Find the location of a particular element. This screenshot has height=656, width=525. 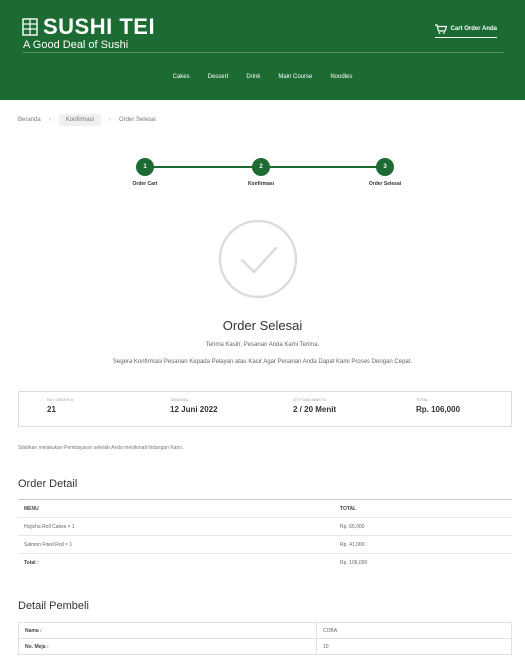

cart-label: Cart Order Anda is located at coordinates (473, 29).